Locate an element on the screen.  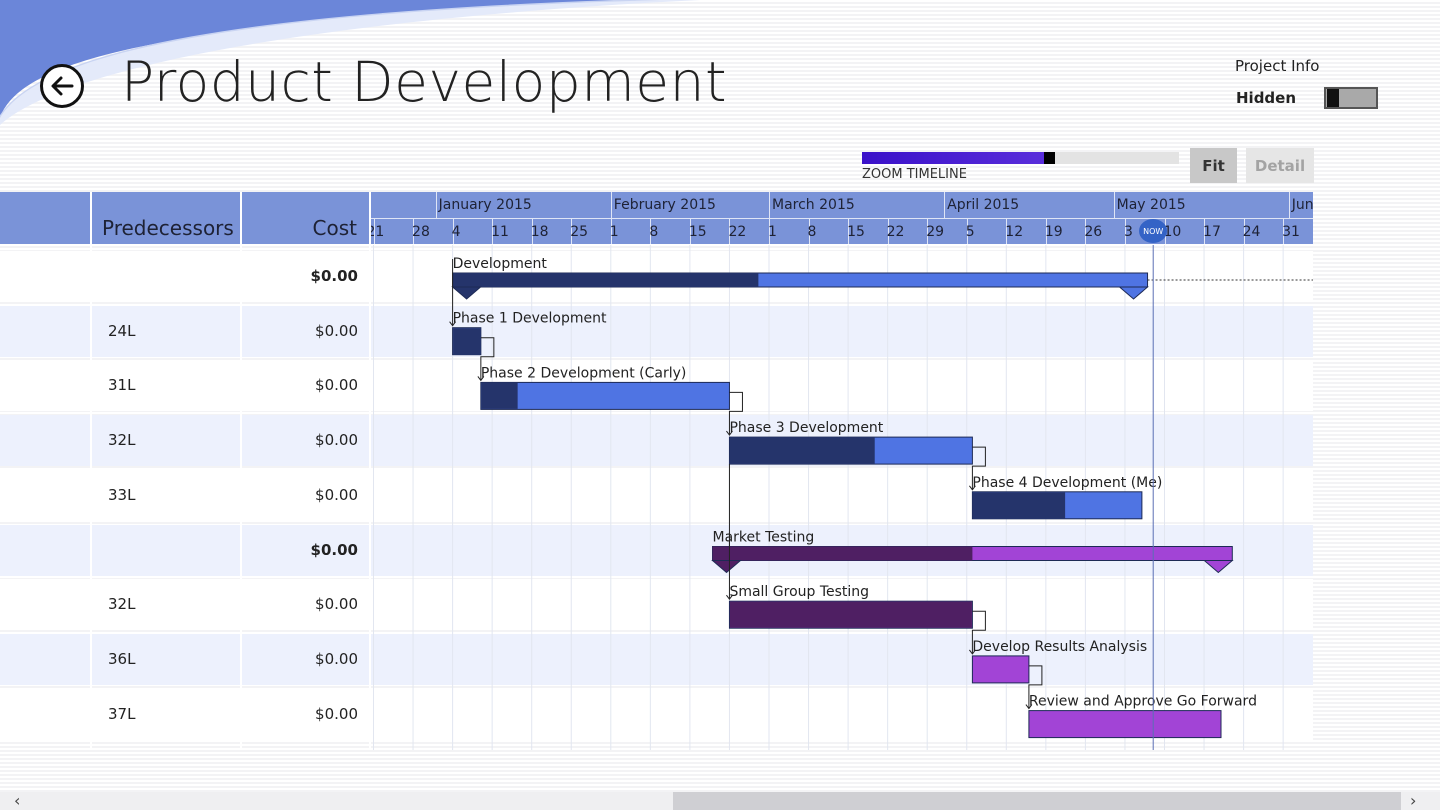
column-header-predecessors: Predecessors is located at coordinates (168, 228).